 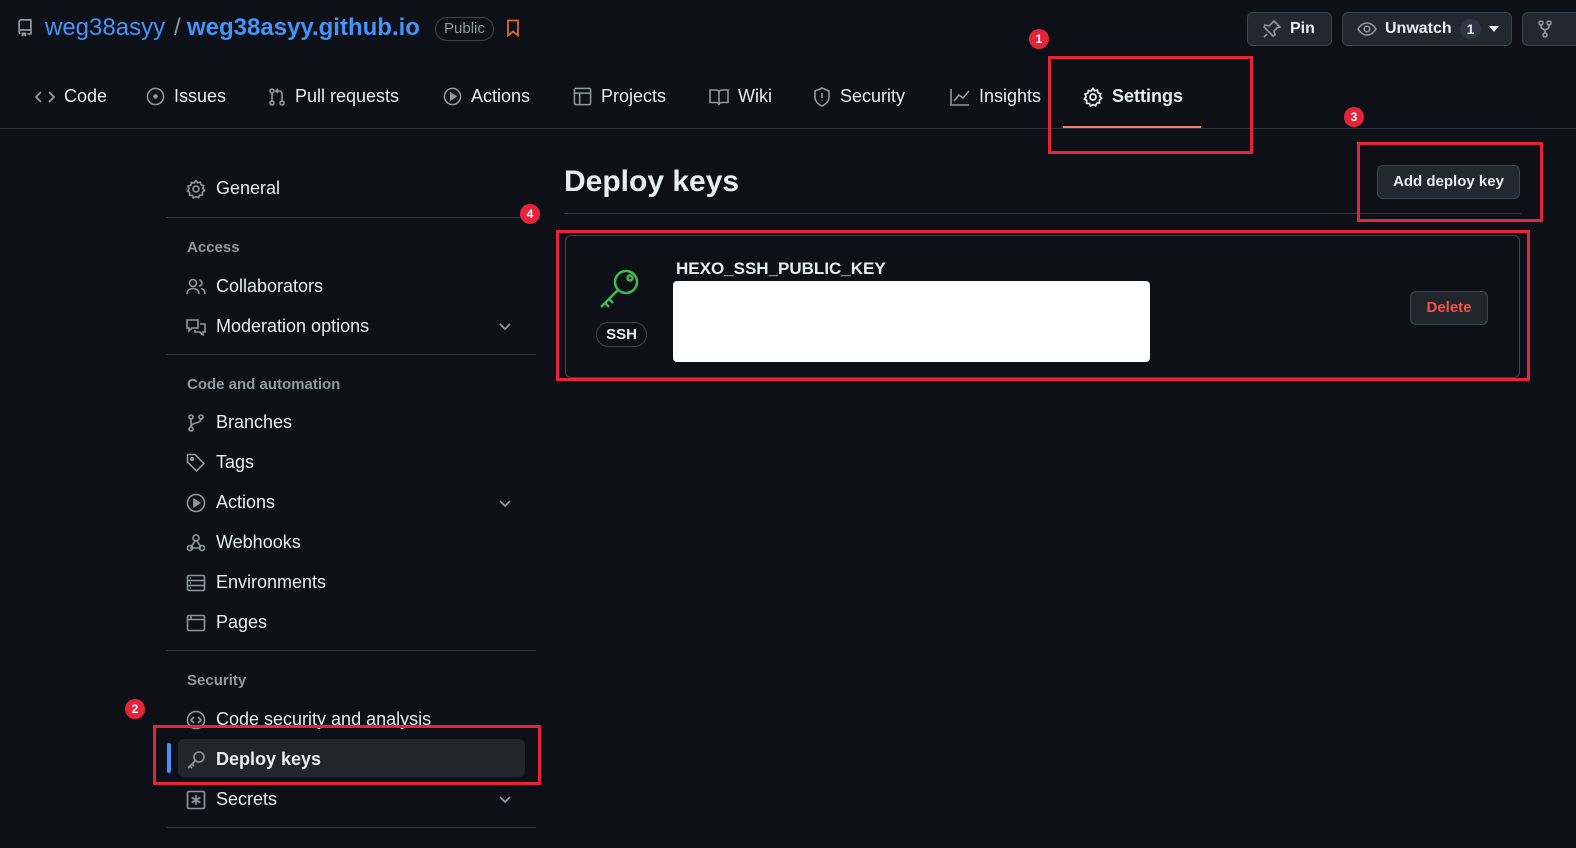 I want to click on repo-icon, so click(x=25, y=28).